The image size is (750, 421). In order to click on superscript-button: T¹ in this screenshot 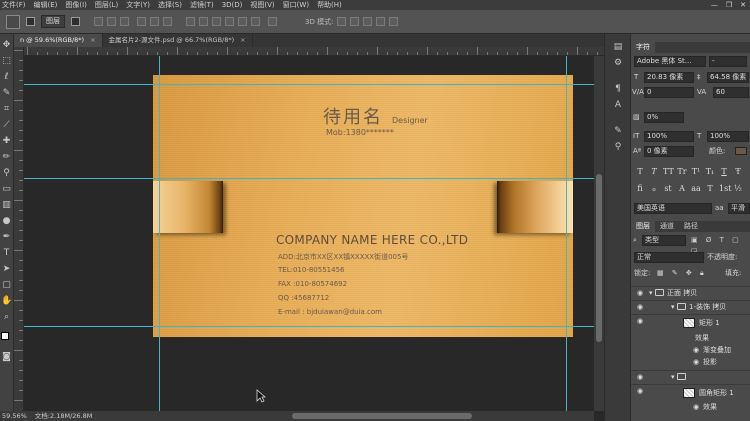, I will do `click(696, 171)`.